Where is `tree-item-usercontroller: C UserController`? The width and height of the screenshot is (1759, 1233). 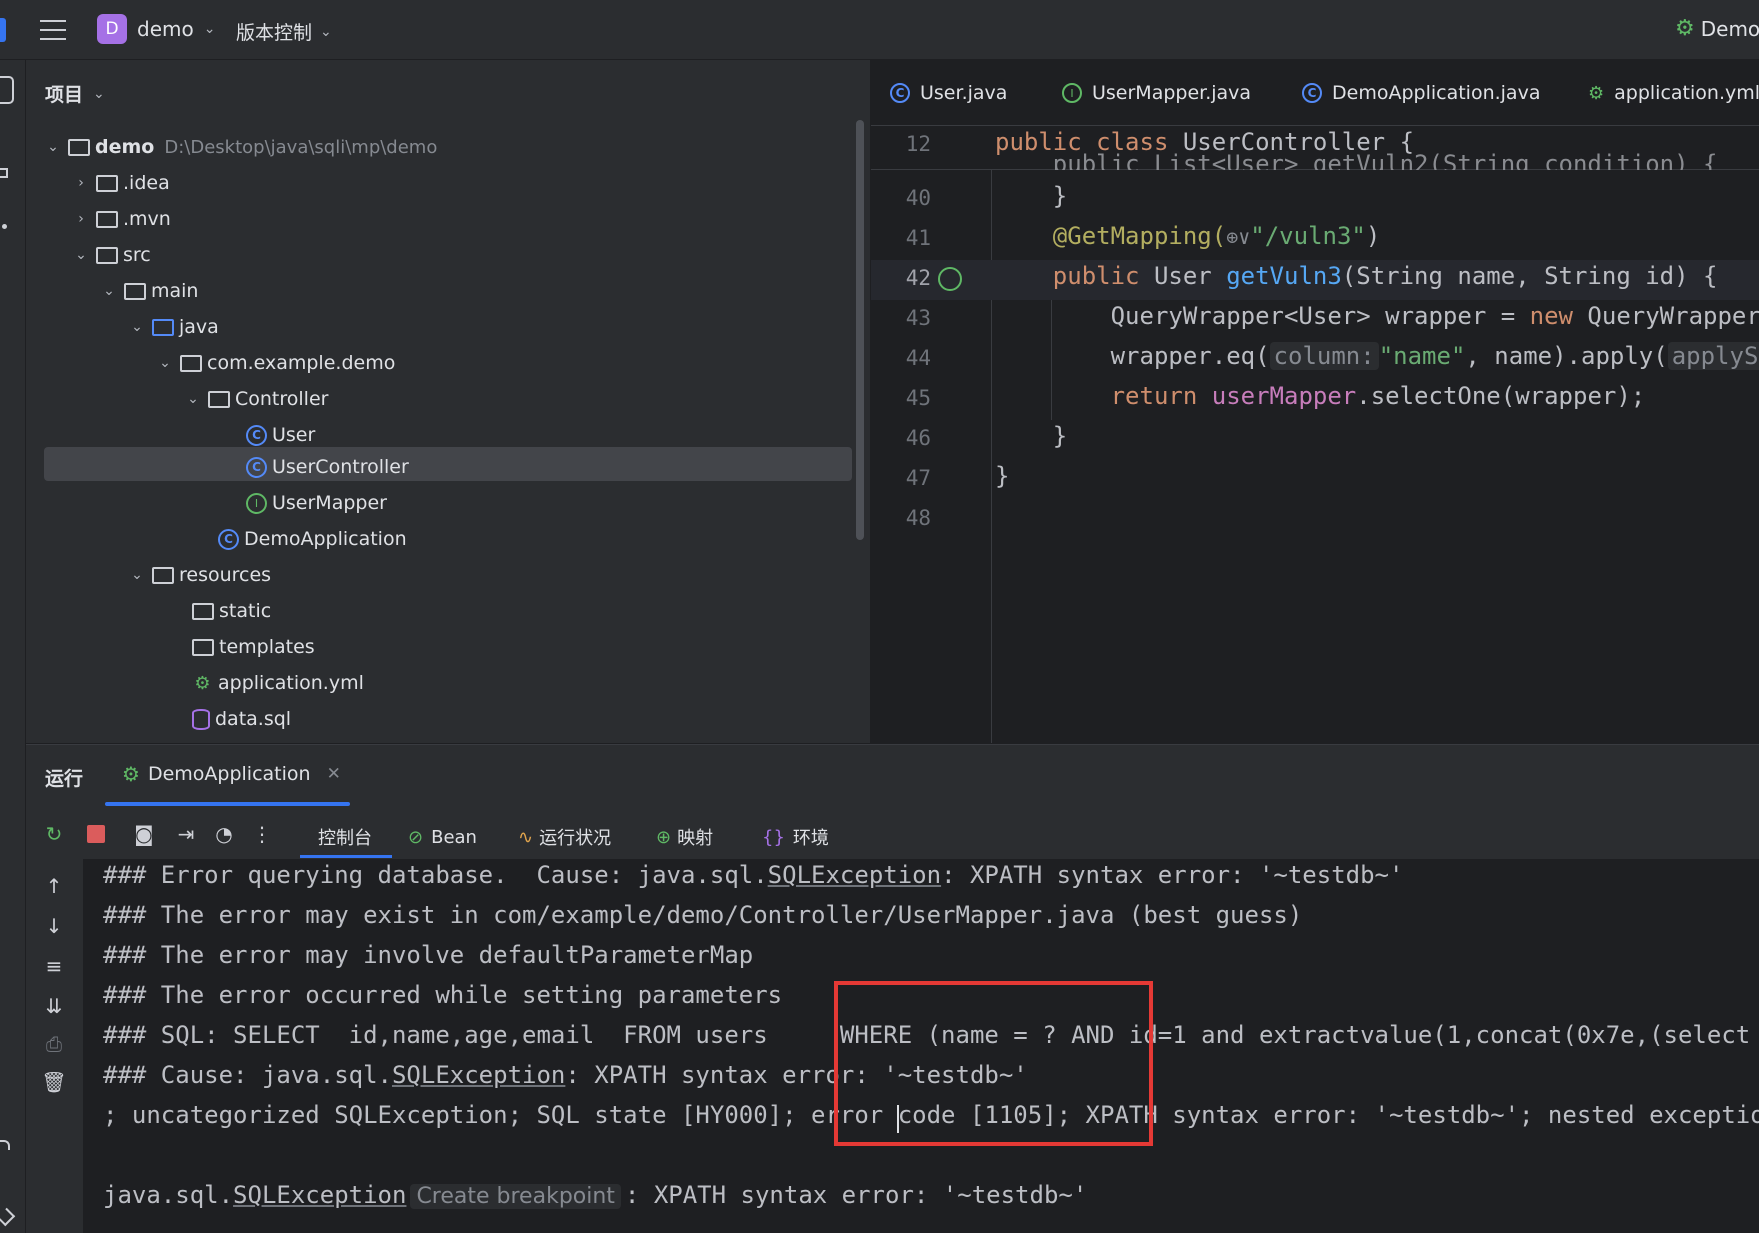
tree-item-usercontroller: C UserController is located at coordinates (327, 467).